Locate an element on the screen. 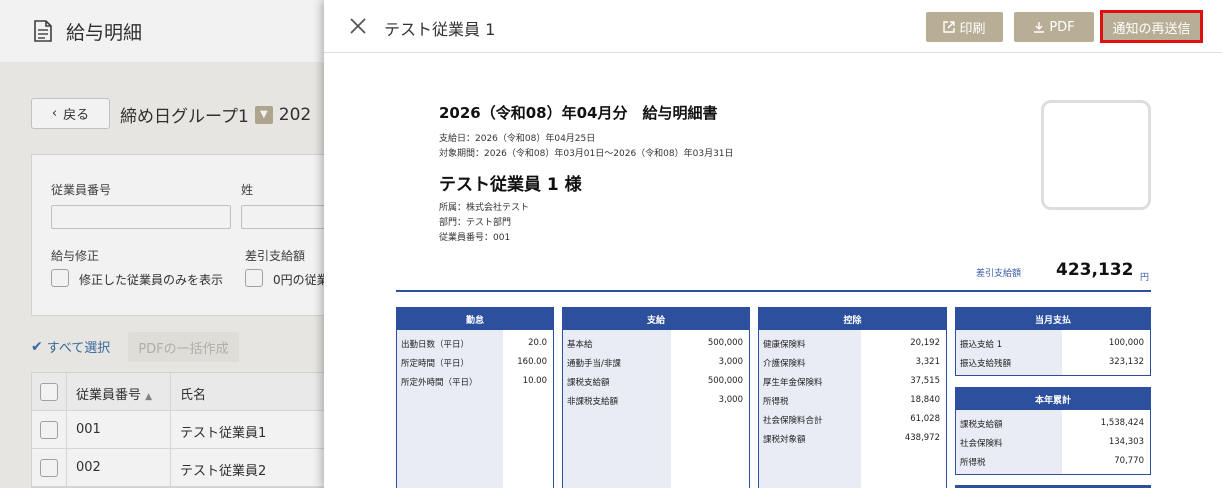  row-label: 厚生年金保険料 is located at coordinates (793, 383).